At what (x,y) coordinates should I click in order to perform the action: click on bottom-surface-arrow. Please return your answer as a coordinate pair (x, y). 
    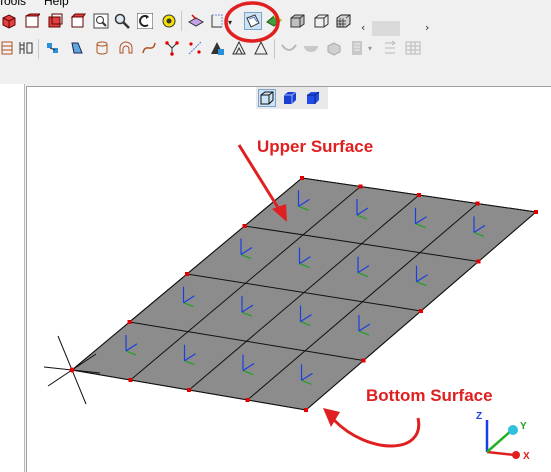
    Looking at the image, I should click on (376, 432).